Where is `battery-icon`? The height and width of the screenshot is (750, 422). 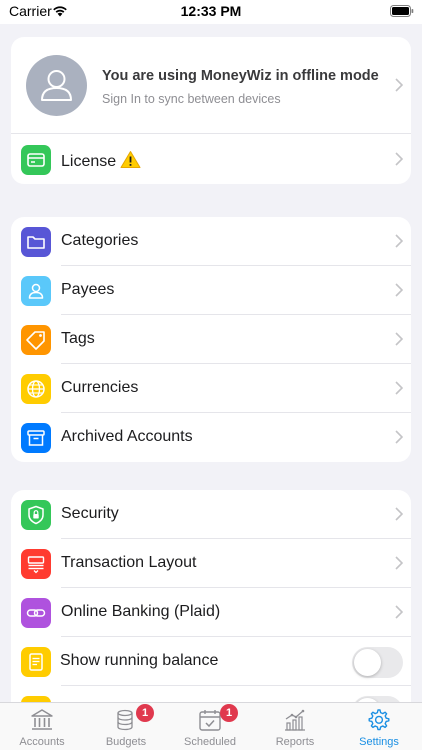 battery-icon is located at coordinates (402, 11).